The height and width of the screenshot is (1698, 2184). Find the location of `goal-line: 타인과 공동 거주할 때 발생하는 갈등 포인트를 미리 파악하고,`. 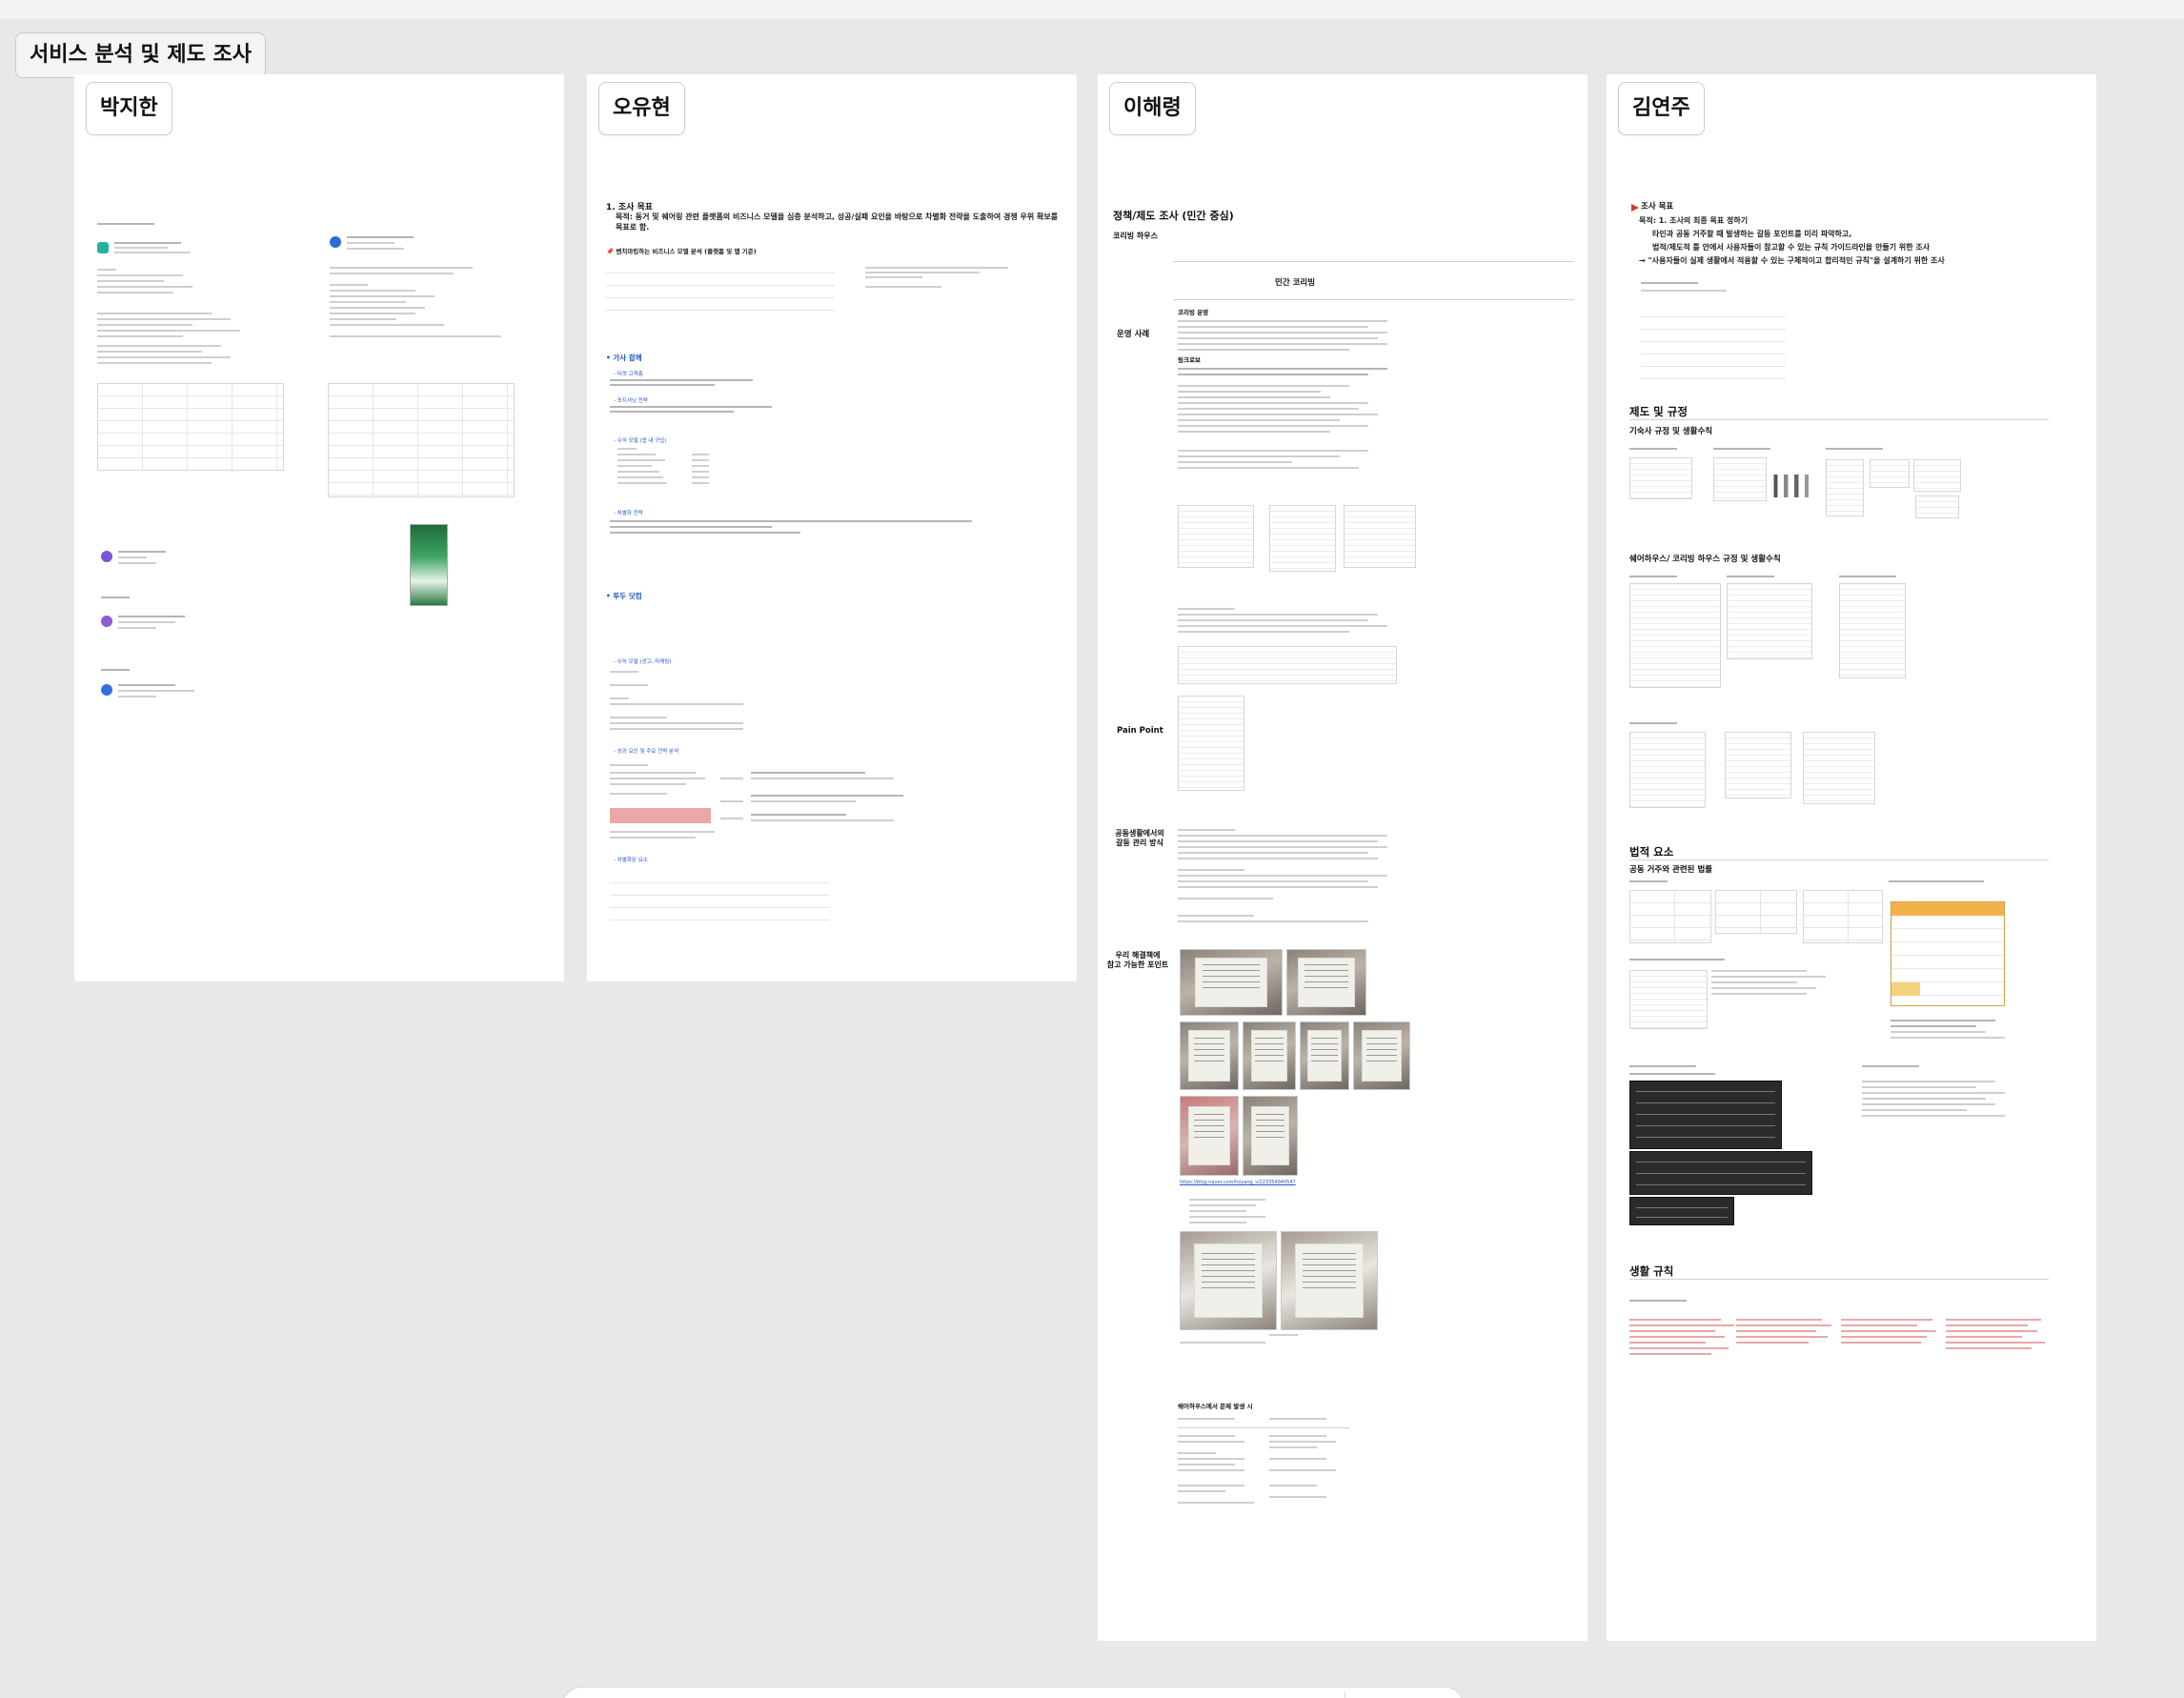

goal-line: 타인과 공동 거주할 때 발생하는 갈등 포인트를 미리 파악하고, is located at coordinates (1752, 234).